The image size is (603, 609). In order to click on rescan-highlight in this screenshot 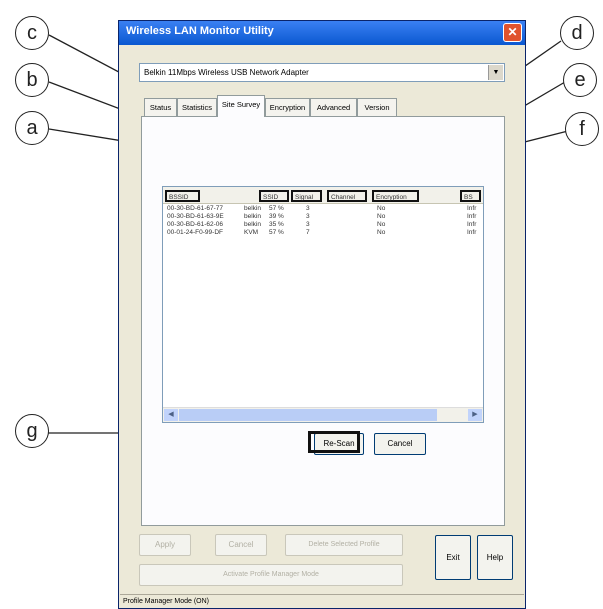, I will do `click(334, 442)`.